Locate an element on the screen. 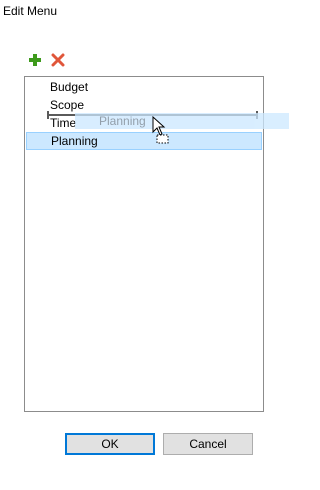 This screenshot has height=490, width=320. list-item-selected: Planning is located at coordinates (144, 141).